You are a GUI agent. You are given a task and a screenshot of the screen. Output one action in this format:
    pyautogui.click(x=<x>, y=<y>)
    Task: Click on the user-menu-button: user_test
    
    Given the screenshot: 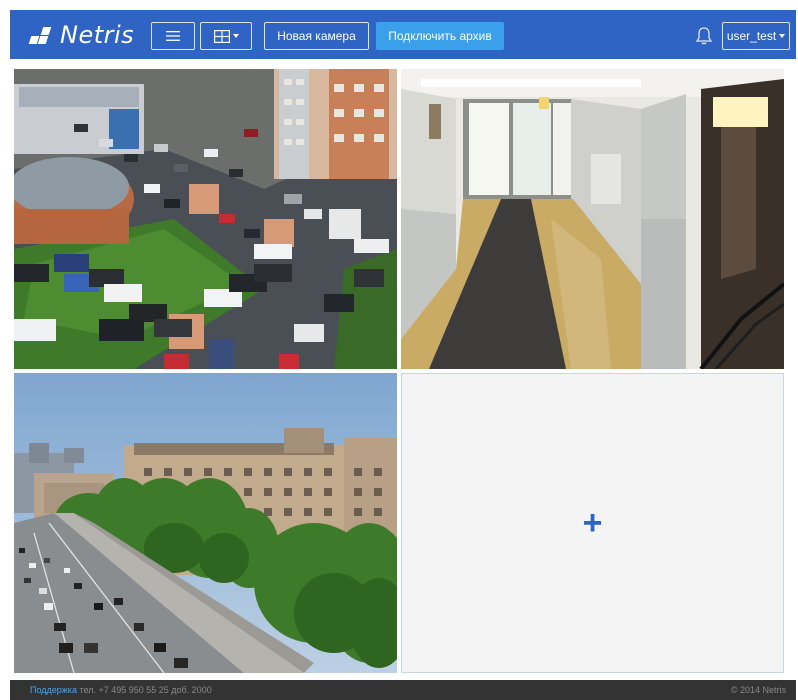 What is the action you would take?
    pyautogui.click(x=756, y=36)
    